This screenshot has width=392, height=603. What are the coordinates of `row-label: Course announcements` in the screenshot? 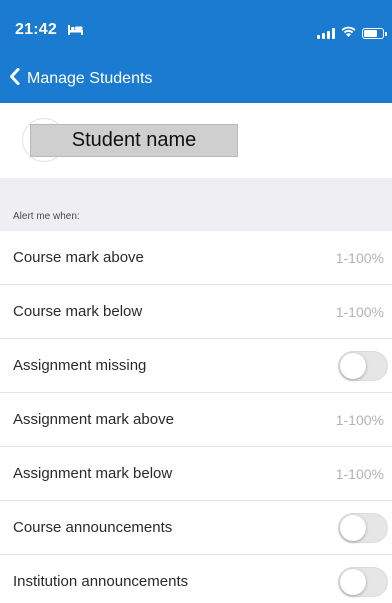 It's located at (93, 527).